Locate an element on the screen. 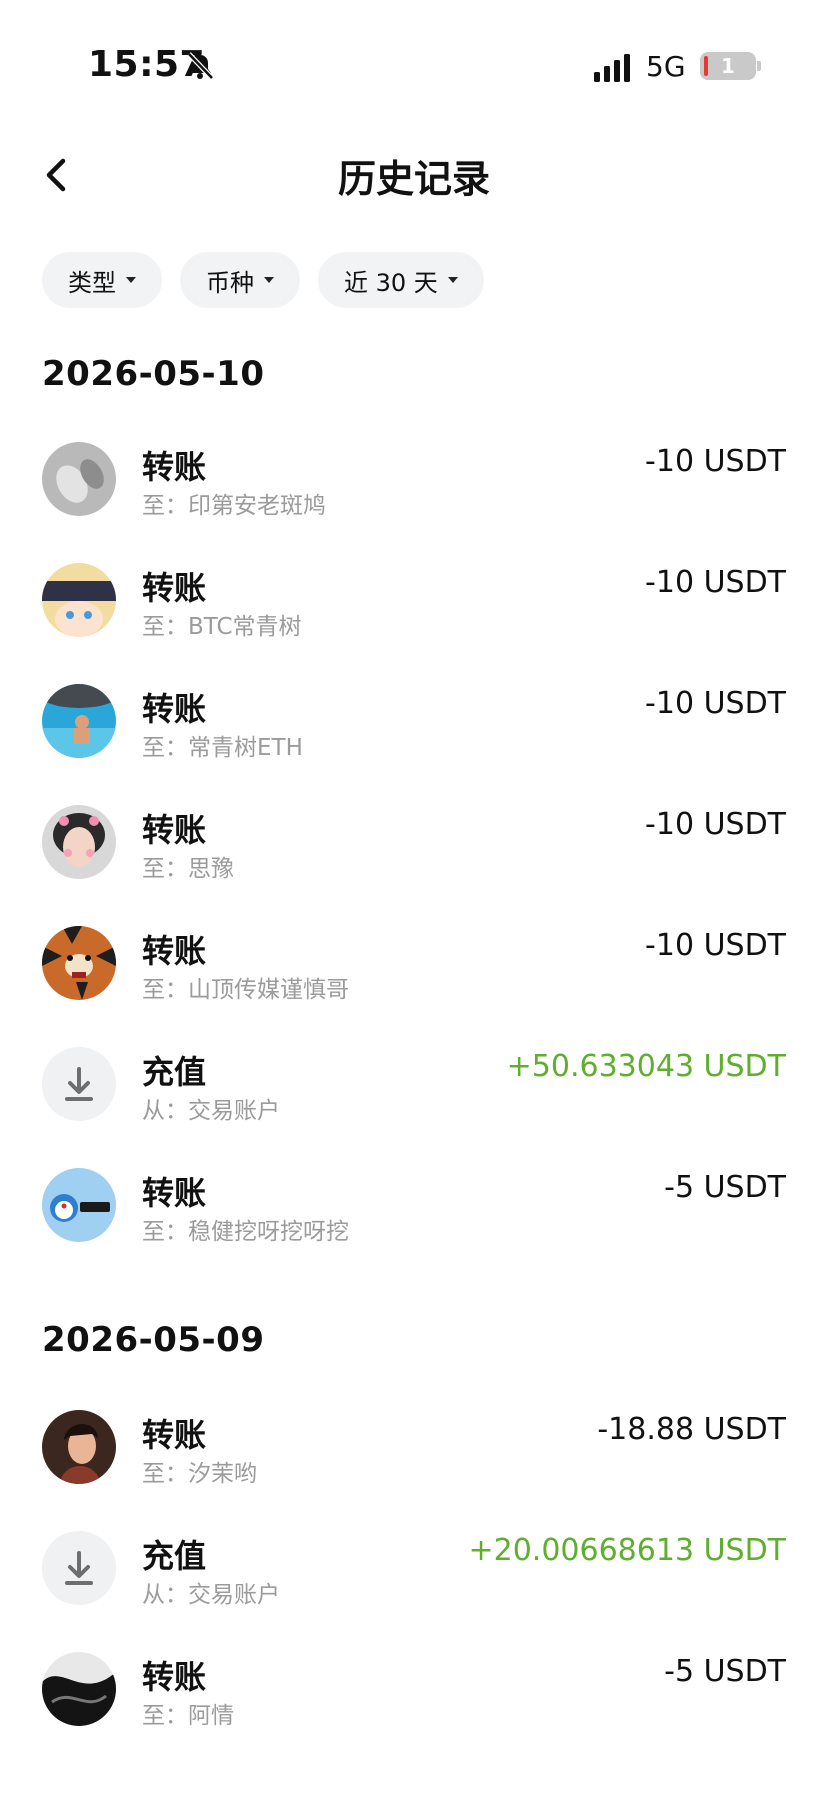 This screenshot has height=1801, width=828. transaction-row: 转账 至：思豫 -10 USDT is located at coordinates (414, 845).